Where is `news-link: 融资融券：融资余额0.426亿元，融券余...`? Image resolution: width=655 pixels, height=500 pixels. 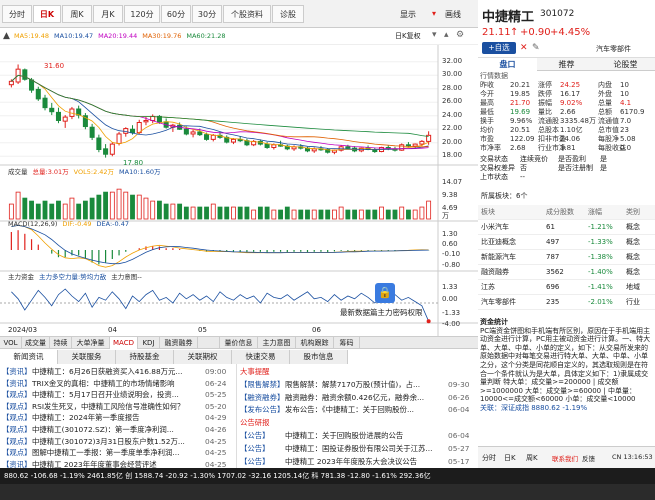 news-link: 融资融券：融资余额0.426亿元，融券余... is located at coordinates (364, 398).